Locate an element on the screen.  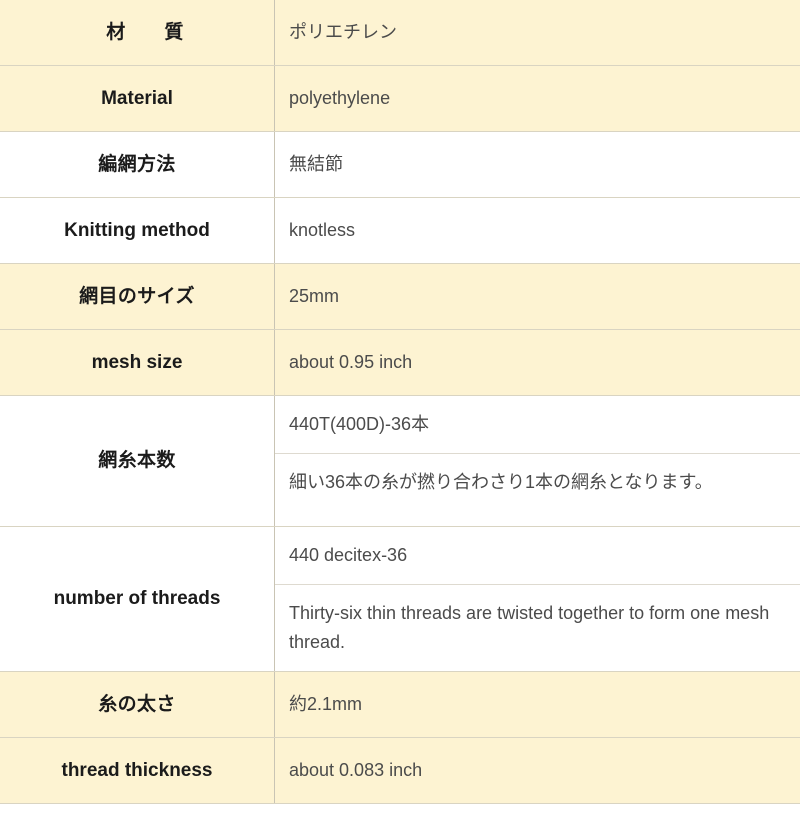
row-label-number-of-threads-ja: 網糸本数 is located at coordinates (137, 461).